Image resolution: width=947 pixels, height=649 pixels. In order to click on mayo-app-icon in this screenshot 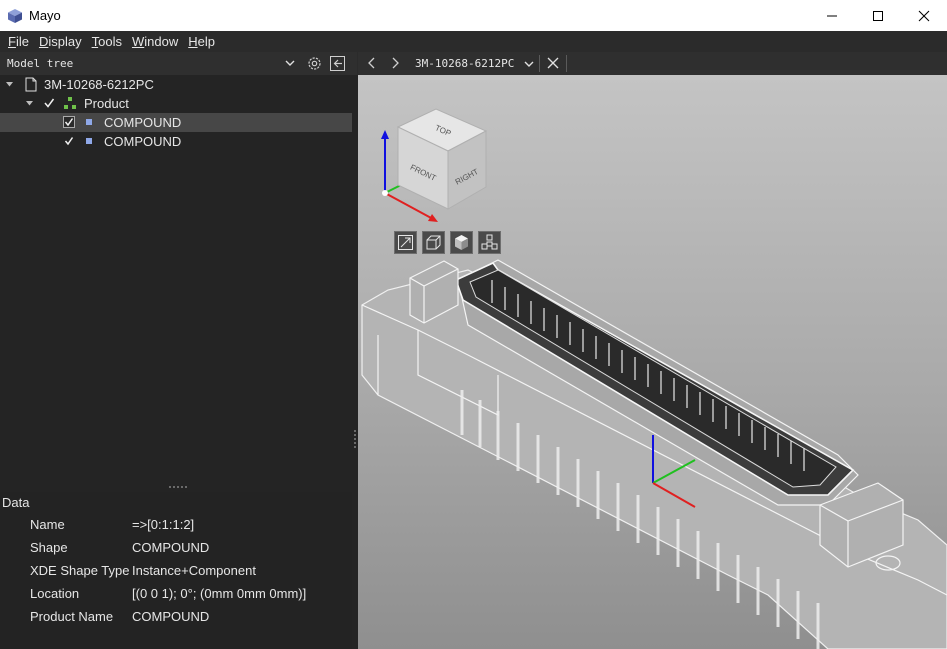, I will do `click(15, 15)`.